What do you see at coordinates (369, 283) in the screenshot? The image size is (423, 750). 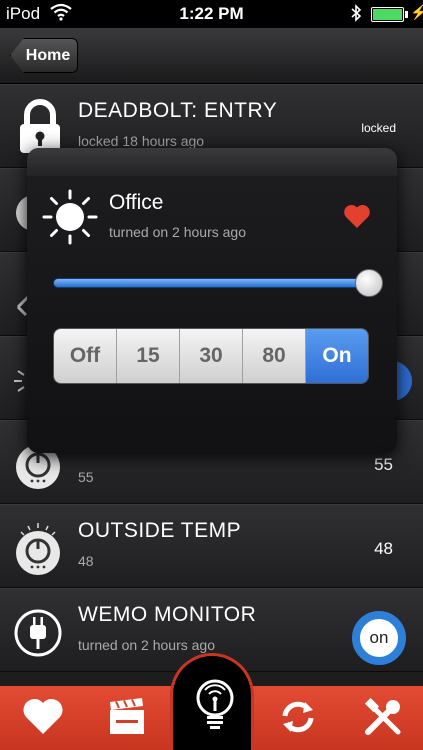 I see `slider-thumb` at bounding box center [369, 283].